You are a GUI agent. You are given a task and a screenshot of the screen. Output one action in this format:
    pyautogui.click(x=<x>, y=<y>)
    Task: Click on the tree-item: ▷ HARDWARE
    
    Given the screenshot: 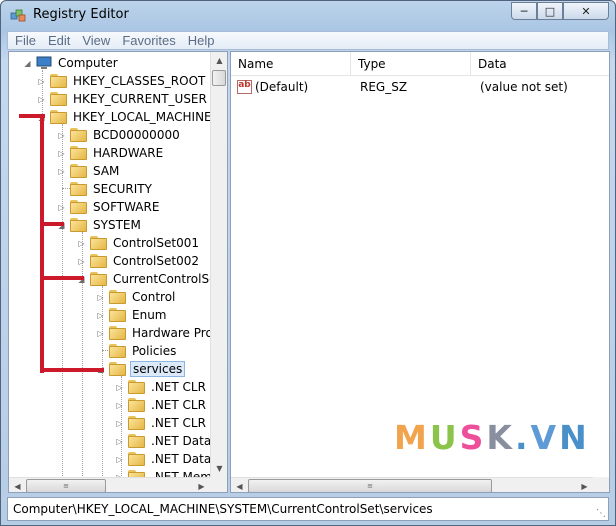 What is the action you would take?
    pyautogui.click(x=111, y=153)
    